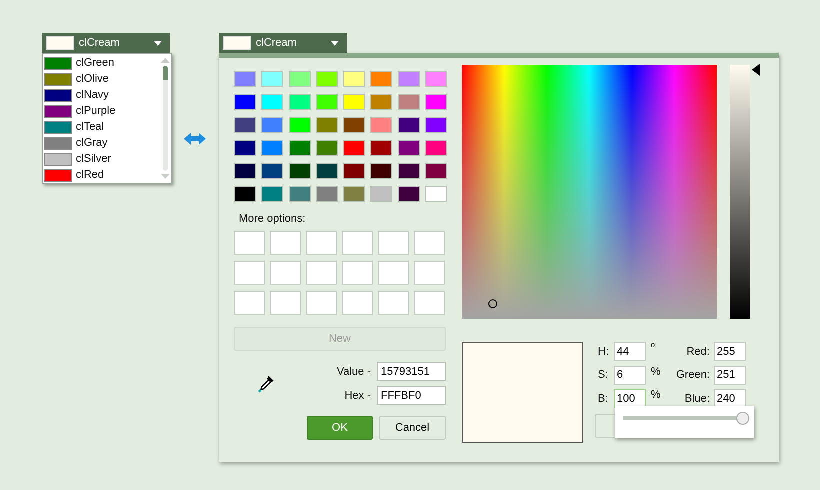  I want to click on color-list-item: clTeal, so click(101, 127).